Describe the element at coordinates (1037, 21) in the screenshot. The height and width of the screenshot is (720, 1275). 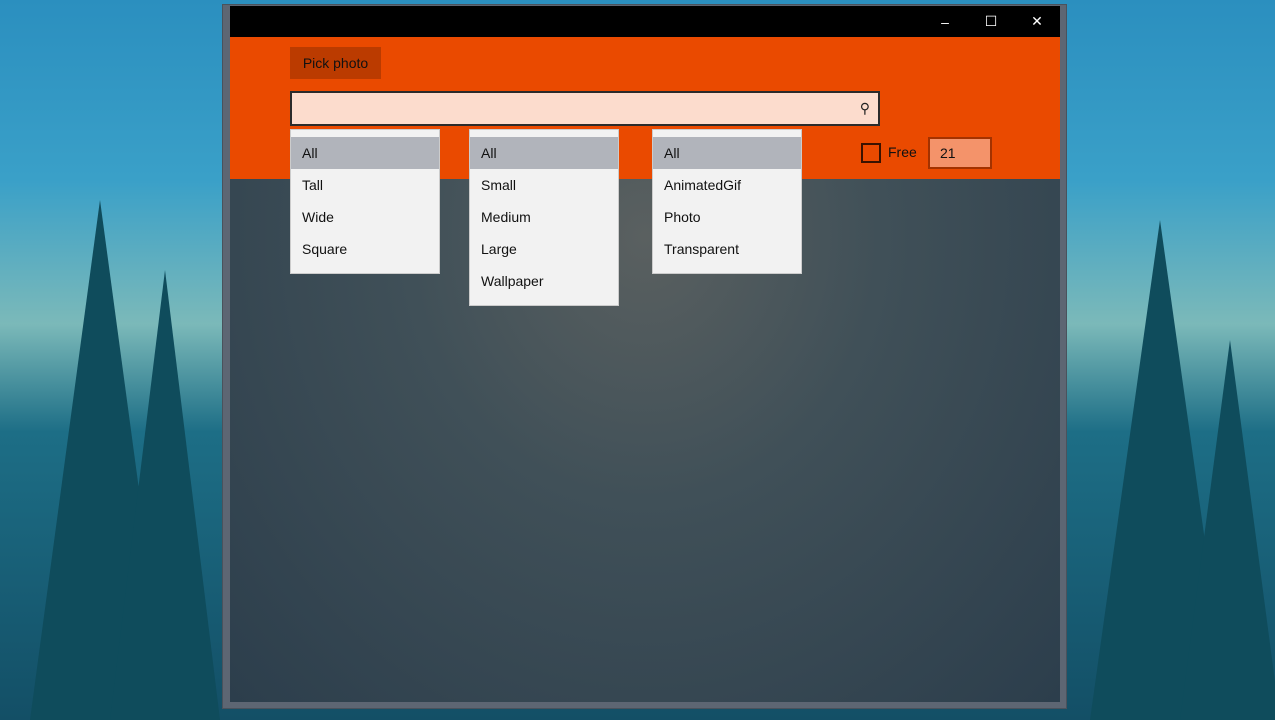
I see `close-icon: ✕` at that location.